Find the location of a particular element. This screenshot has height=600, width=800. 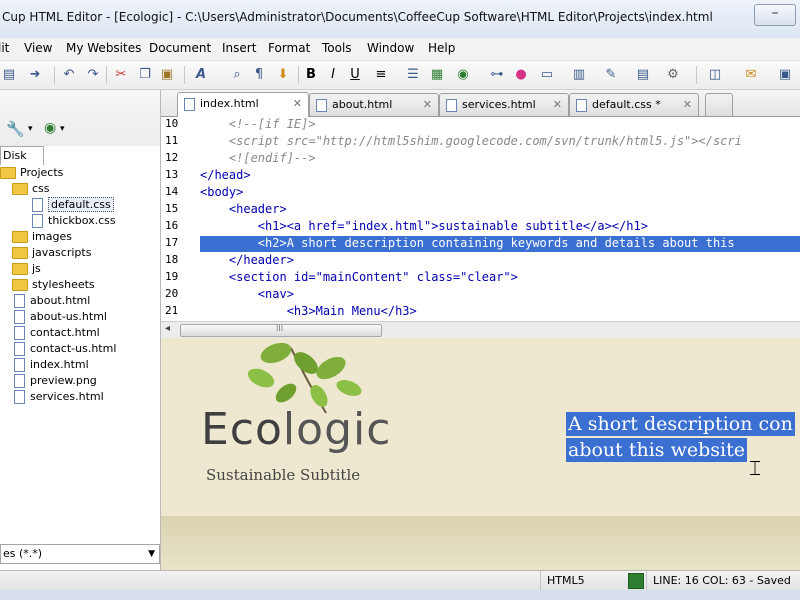

line-number: 16 is located at coordinates (172, 225).